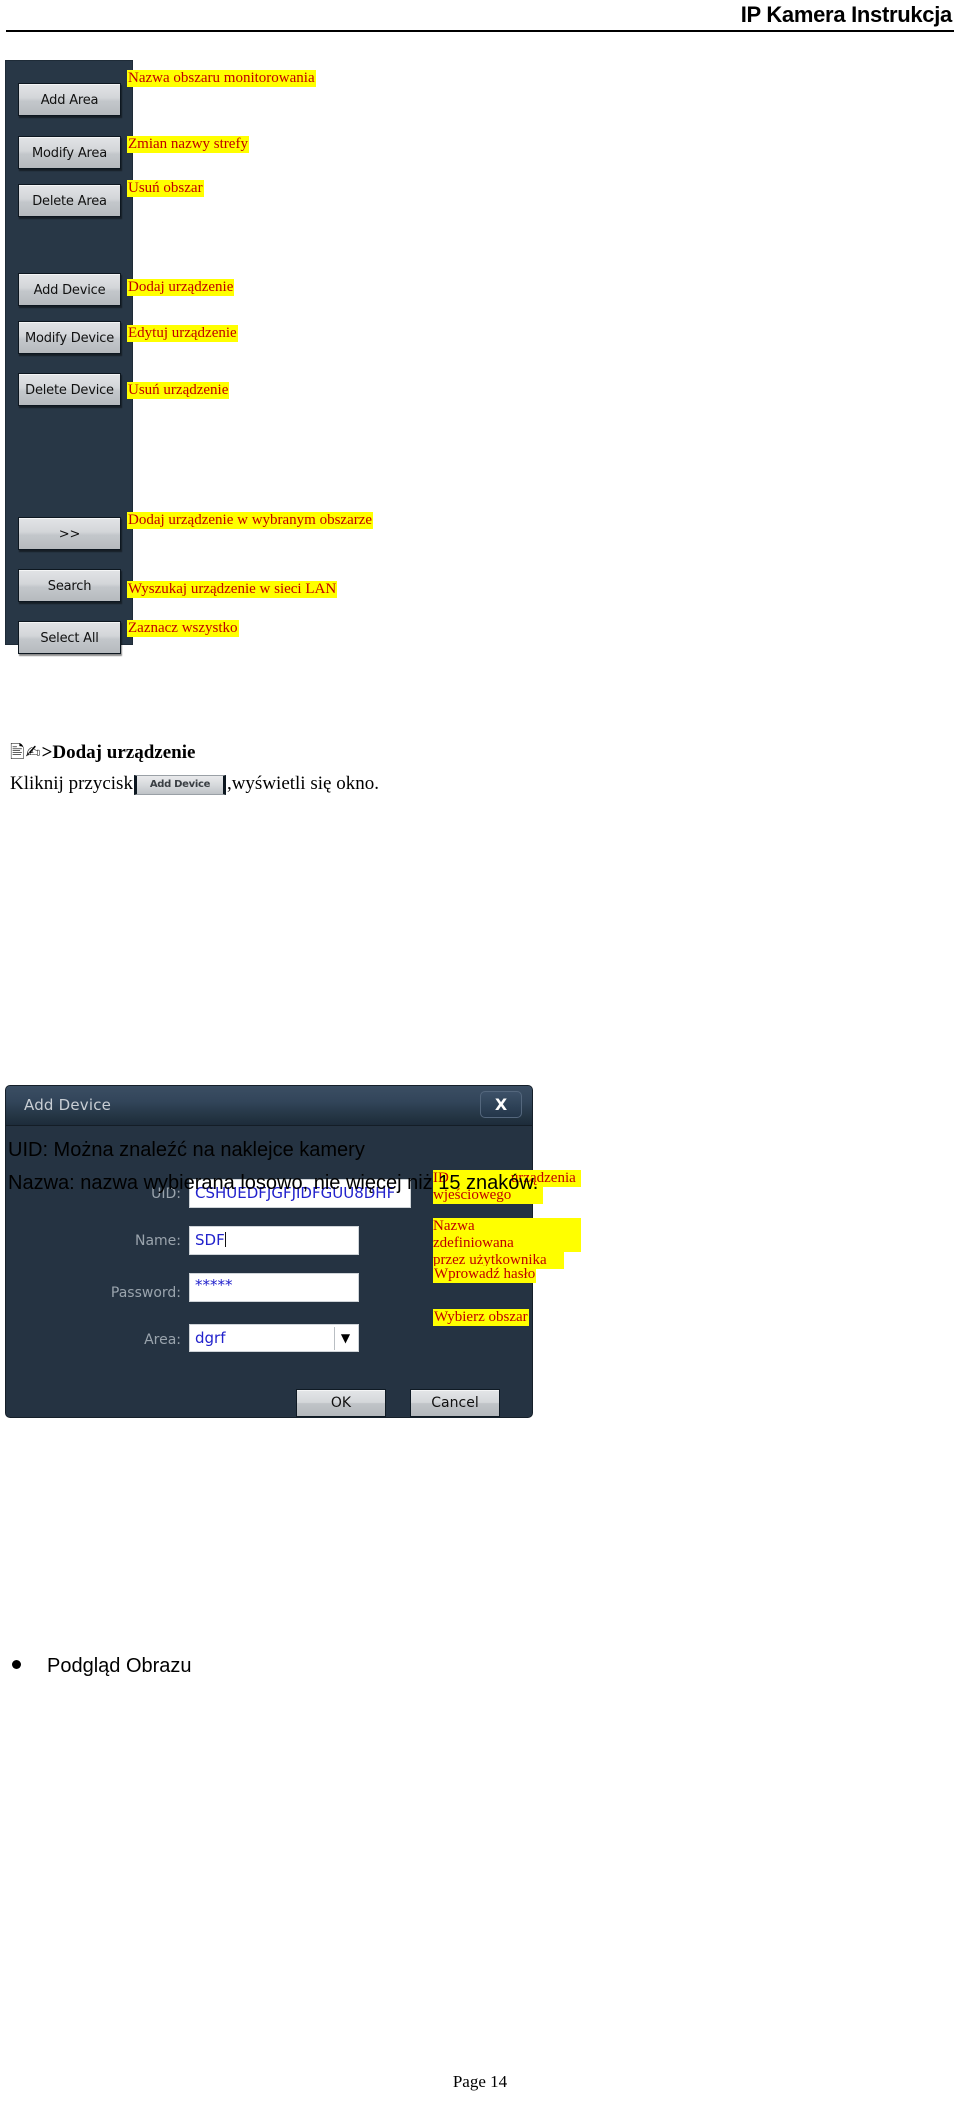  What do you see at coordinates (69, 152) in the screenshot?
I see `sidebar-button-modify-area: Modify Area` at bounding box center [69, 152].